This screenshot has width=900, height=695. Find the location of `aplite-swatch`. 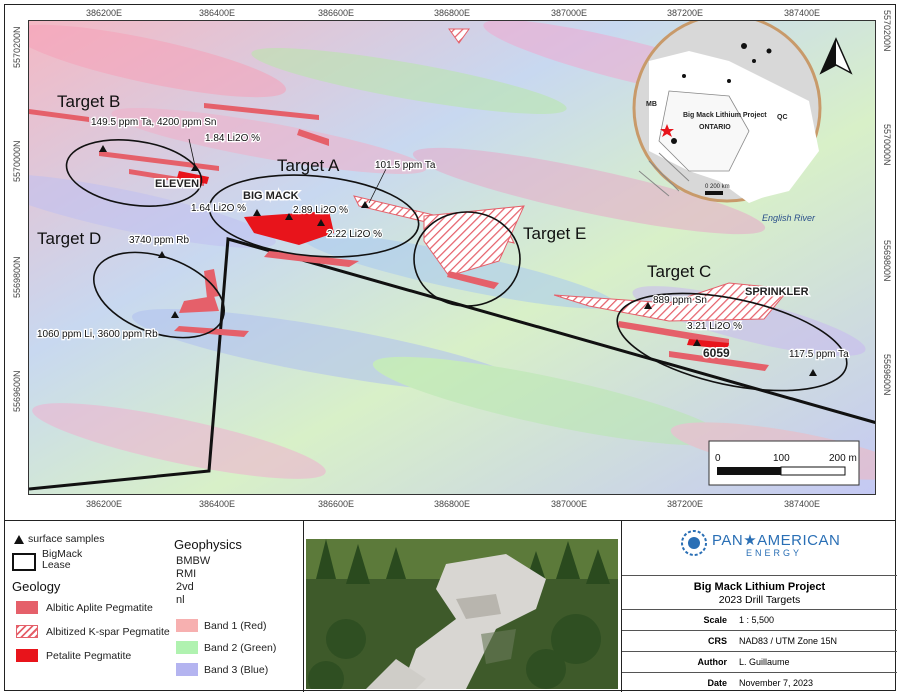

aplite-swatch is located at coordinates (27, 607).